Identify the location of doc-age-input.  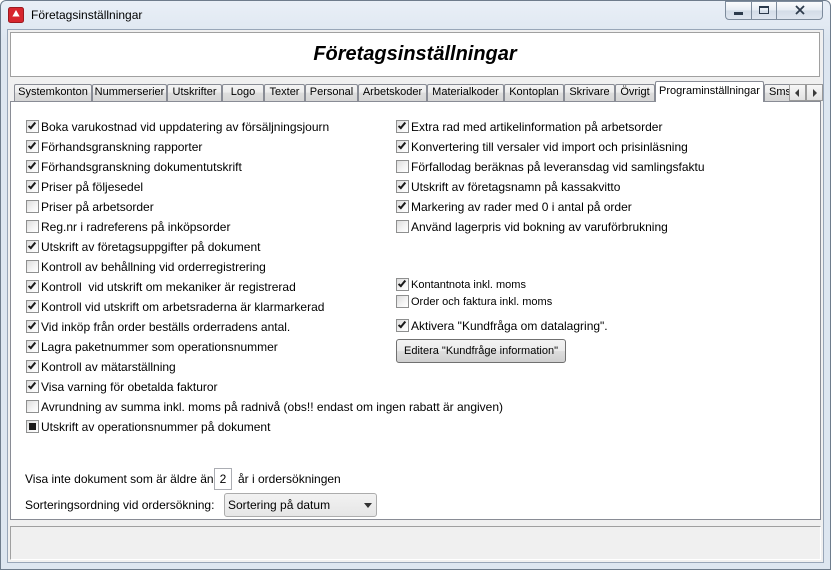
(223, 479).